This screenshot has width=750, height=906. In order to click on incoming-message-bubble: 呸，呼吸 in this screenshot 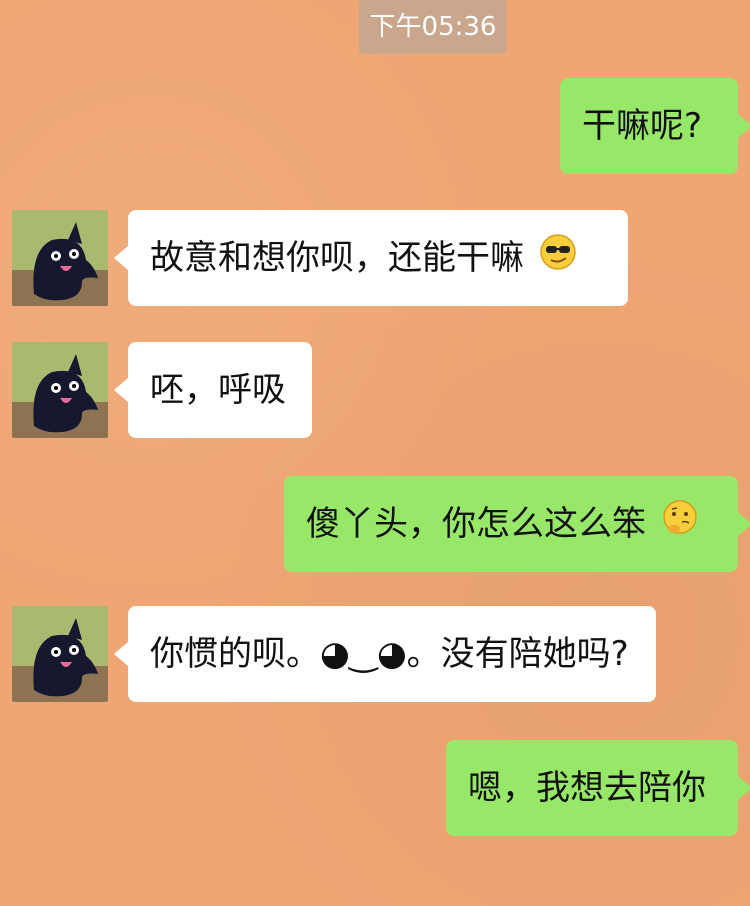, I will do `click(213, 390)`.